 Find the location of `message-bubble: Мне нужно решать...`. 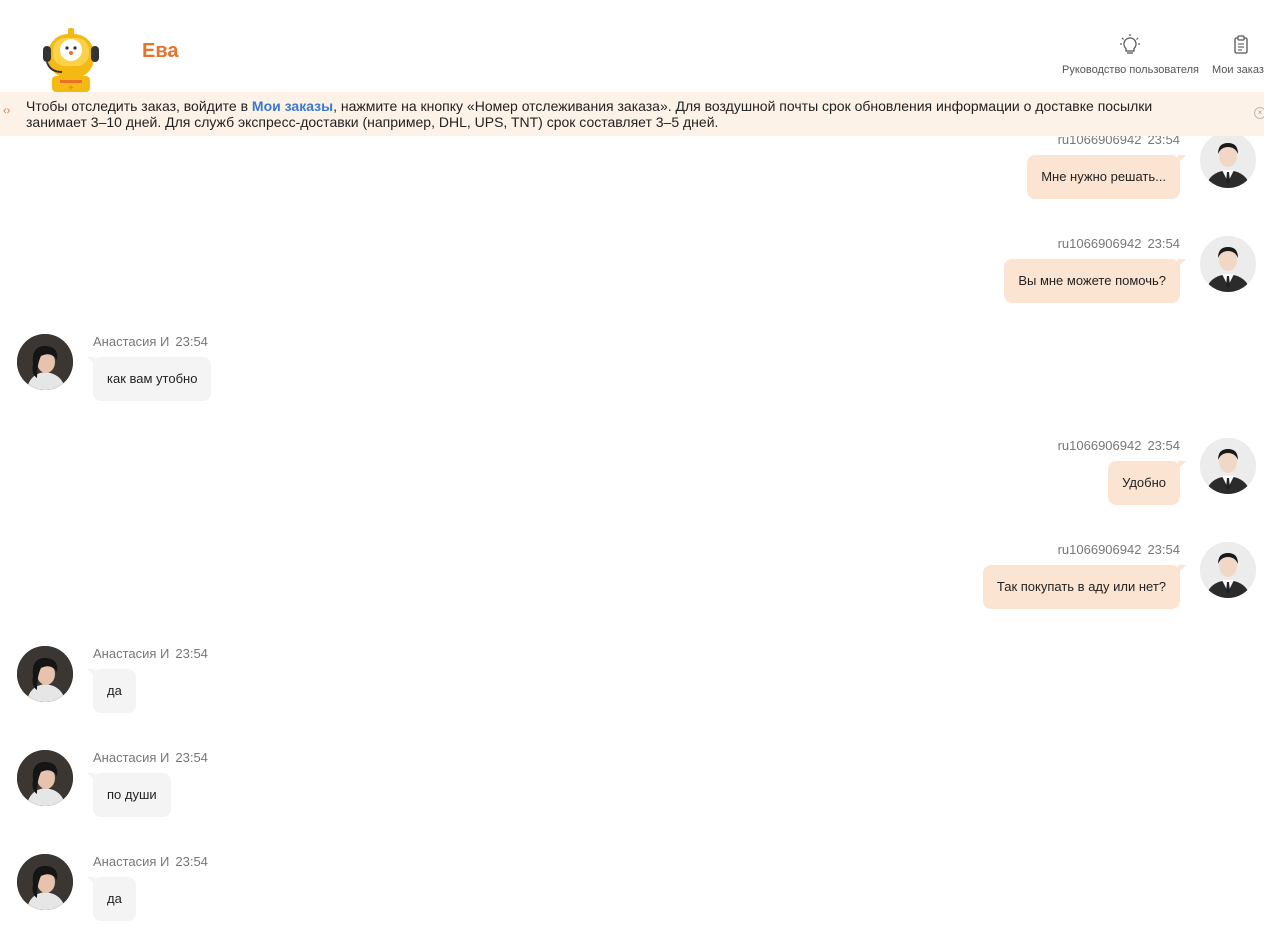

message-bubble: Мне нужно решать... is located at coordinates (1106, 177).